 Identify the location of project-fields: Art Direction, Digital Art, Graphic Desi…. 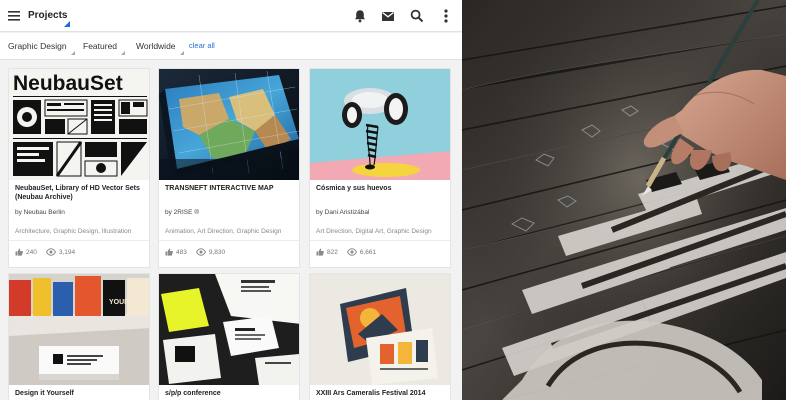
(374, 231).